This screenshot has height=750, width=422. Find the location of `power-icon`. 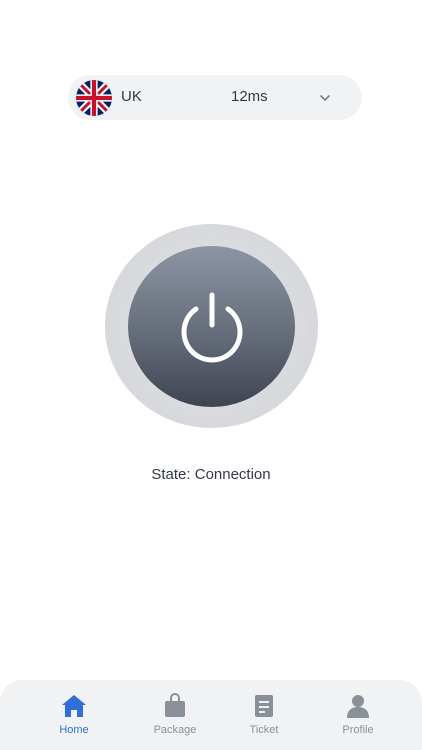

power-icon is located at coordinates (212, 327).